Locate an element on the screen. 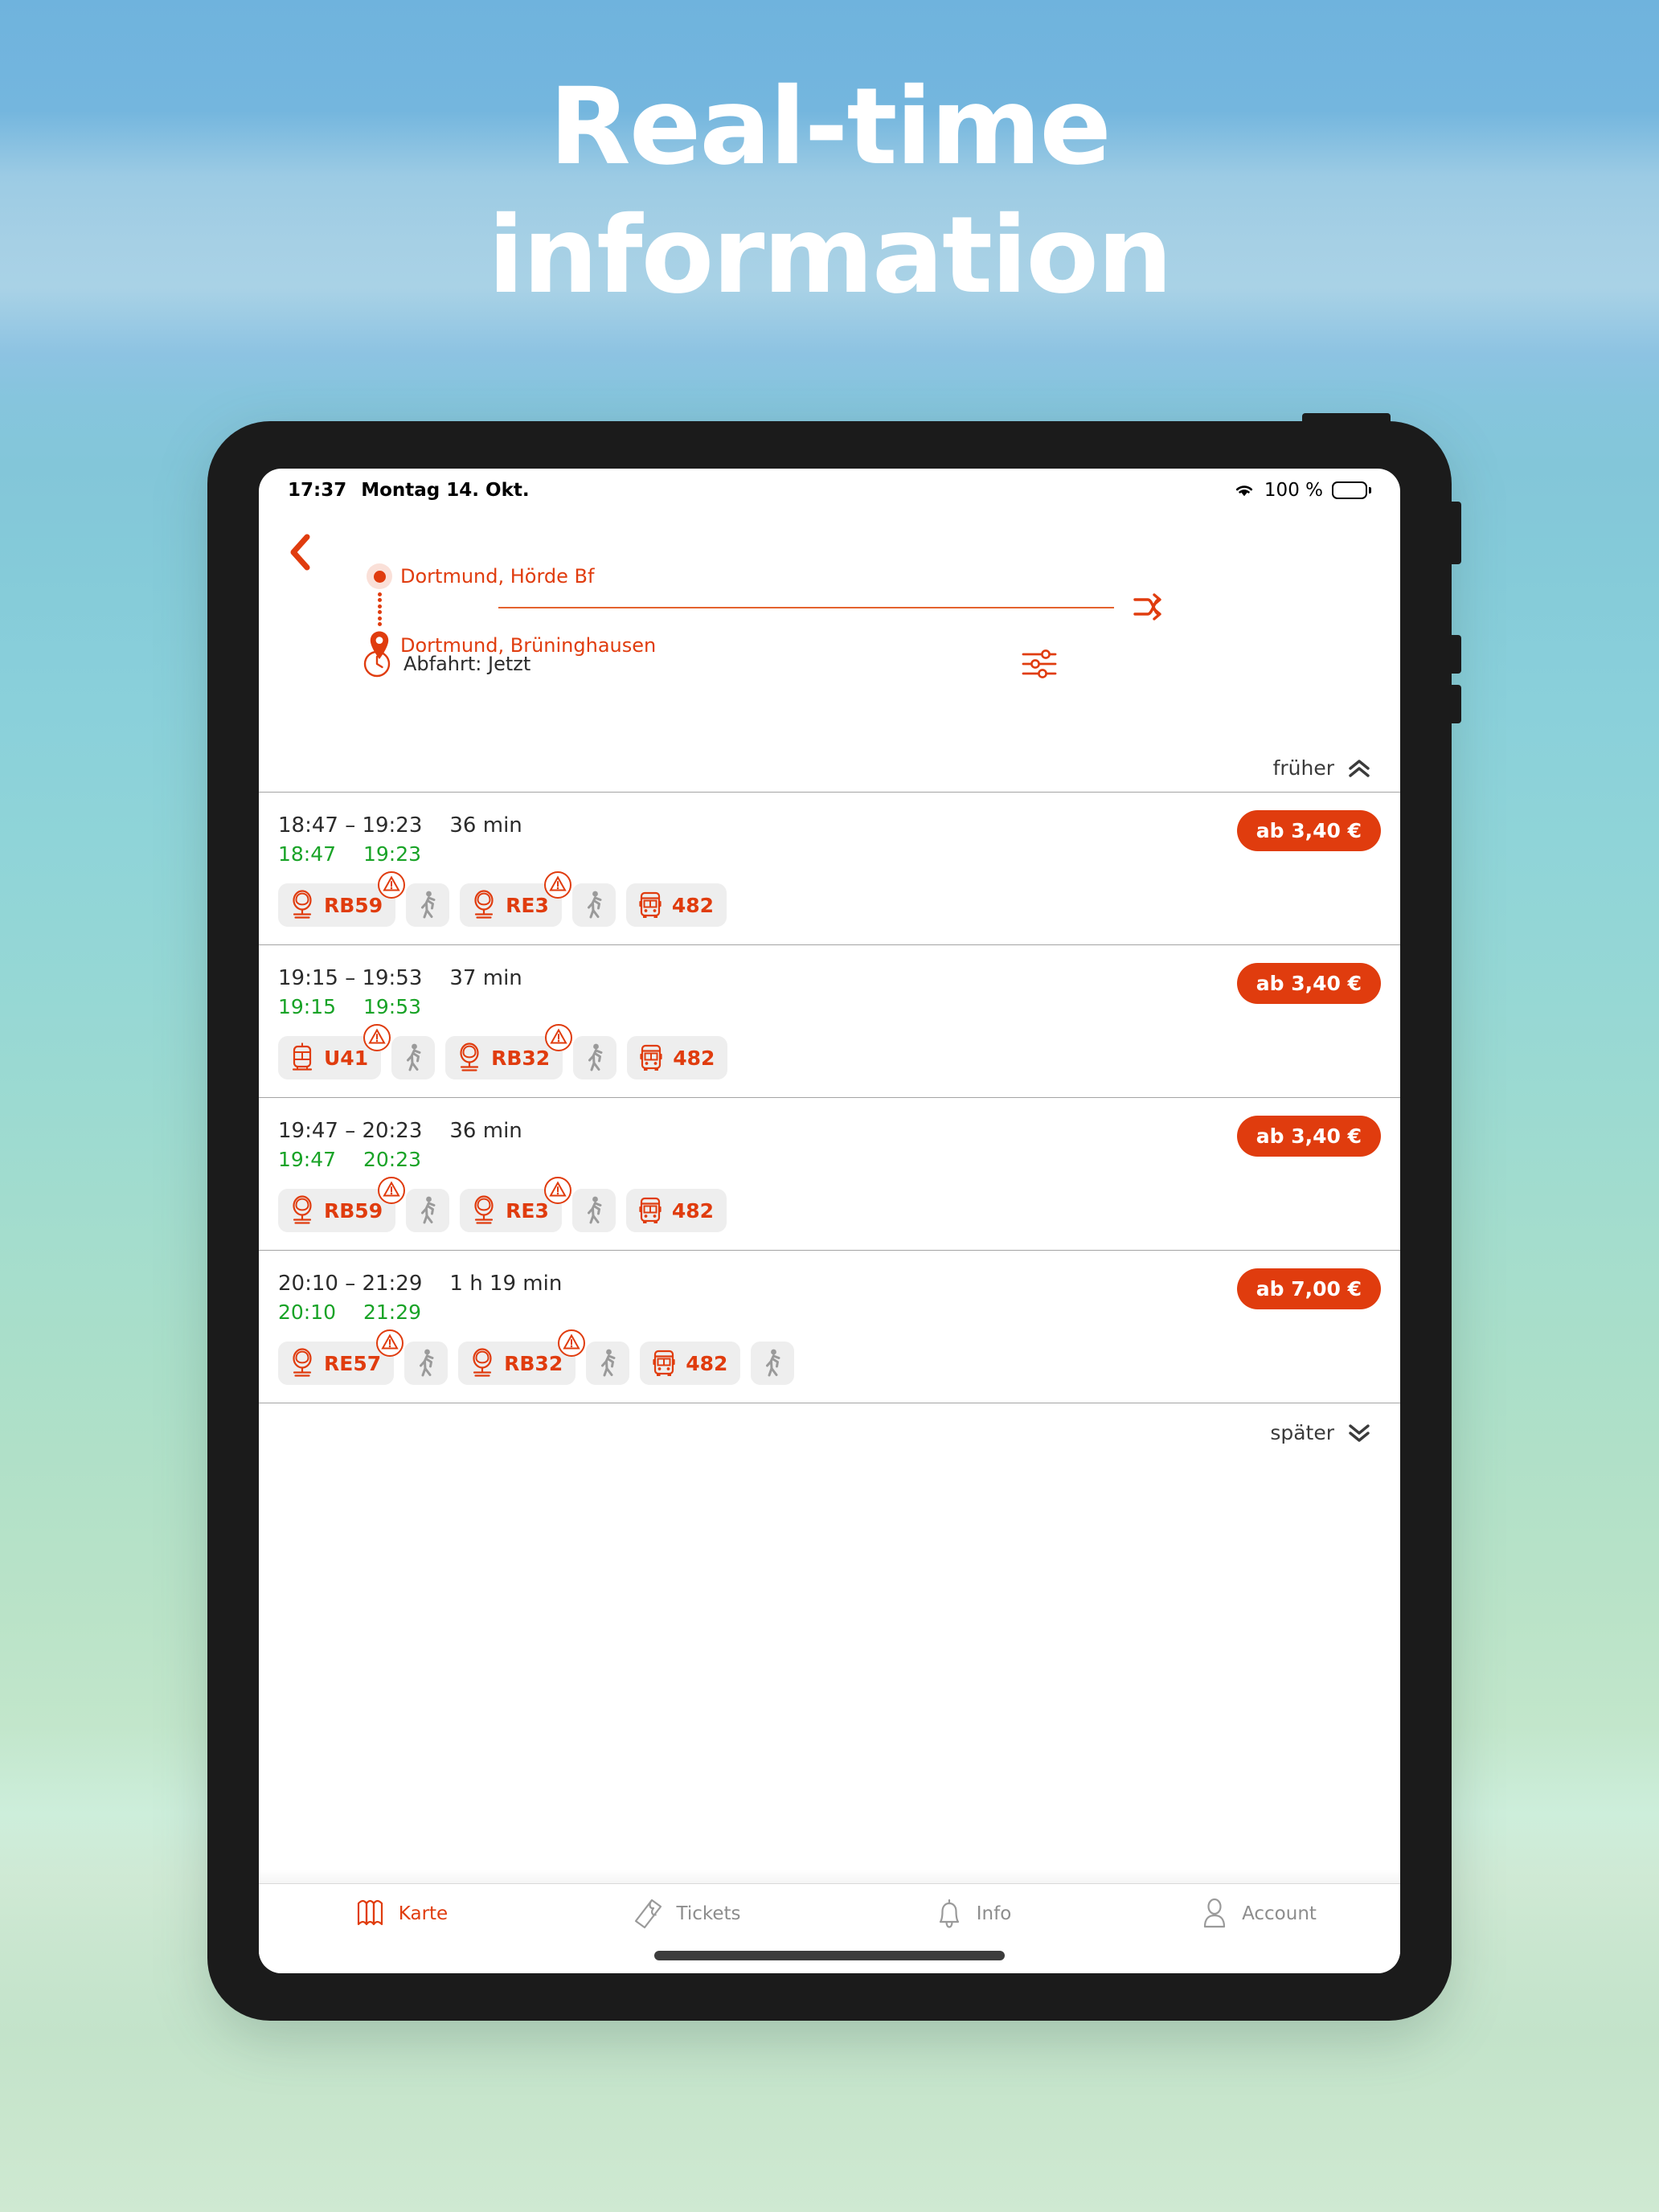 Image resolution: width=1659 pixels, height=2212 pixels. tab-tickets: Tickets is located at coordinates (687, 1914).